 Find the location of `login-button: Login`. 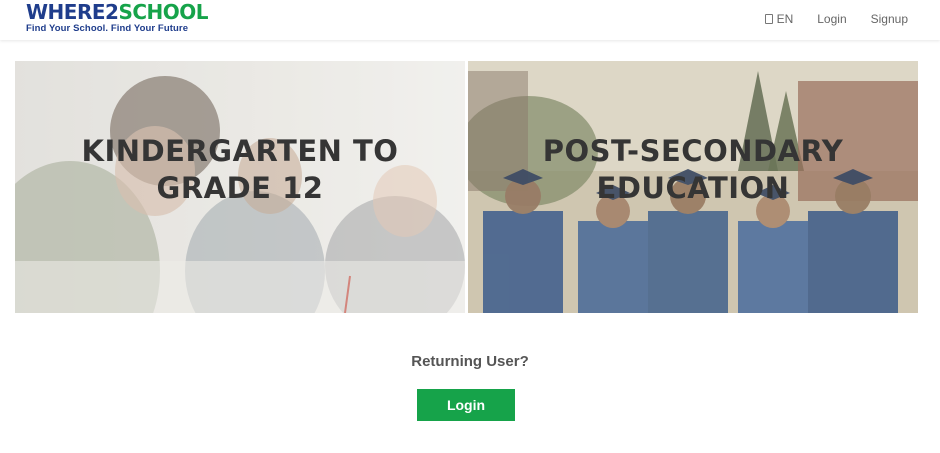

login-button: Login is located at coordinates (466, 405).